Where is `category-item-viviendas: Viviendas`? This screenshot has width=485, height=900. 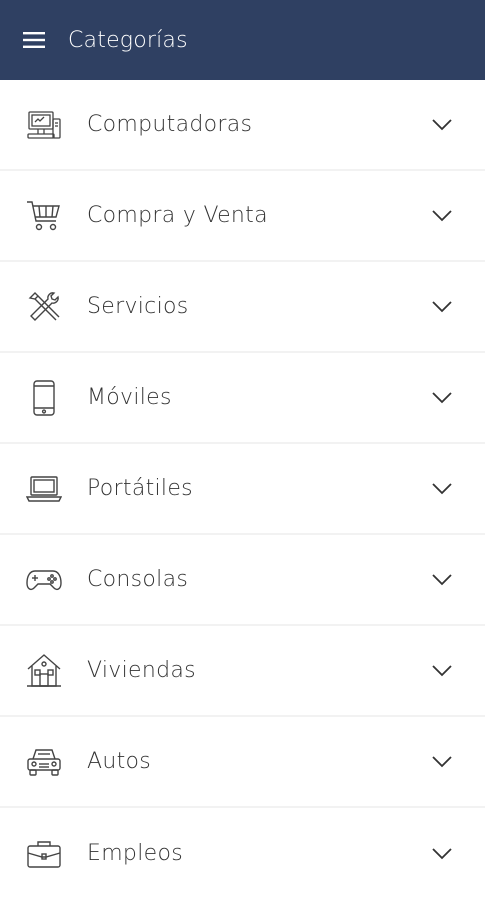
category-item-viviendas: Viviendas is located at coordinates (242, 671).